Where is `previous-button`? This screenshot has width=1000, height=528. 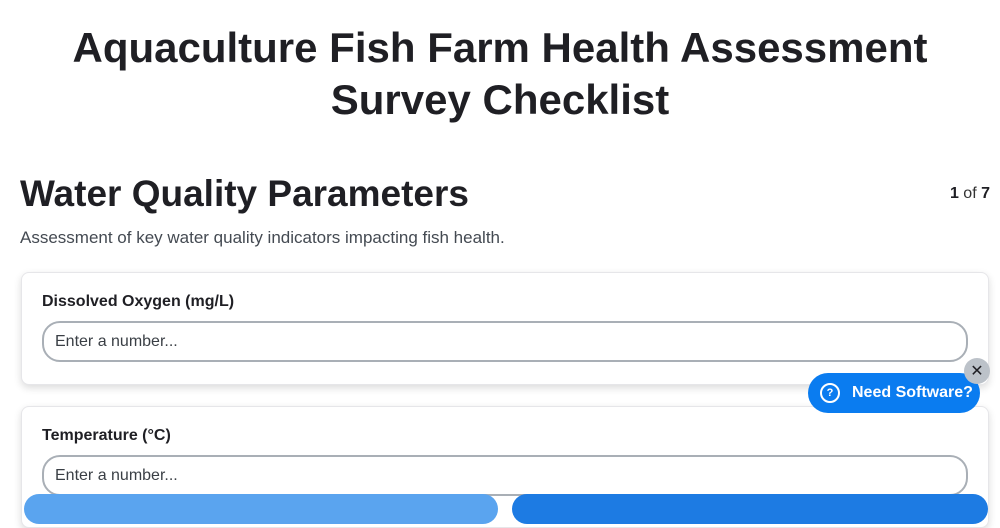 previous-button is located at coordinates (261, 509).